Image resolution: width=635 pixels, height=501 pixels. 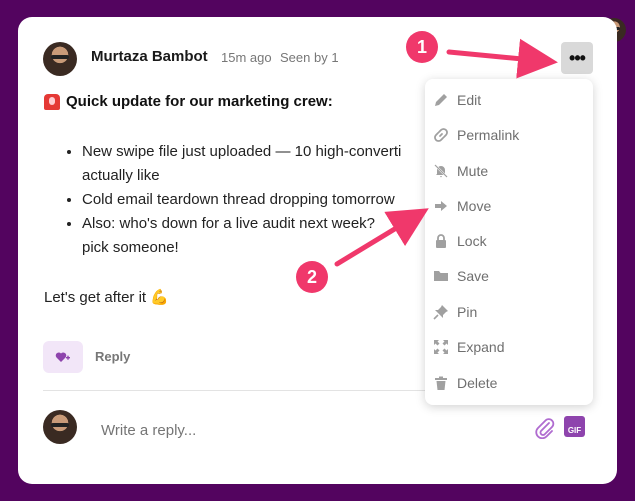 I want to click on annotation-step-1: 1, so click(x=422, y=47).